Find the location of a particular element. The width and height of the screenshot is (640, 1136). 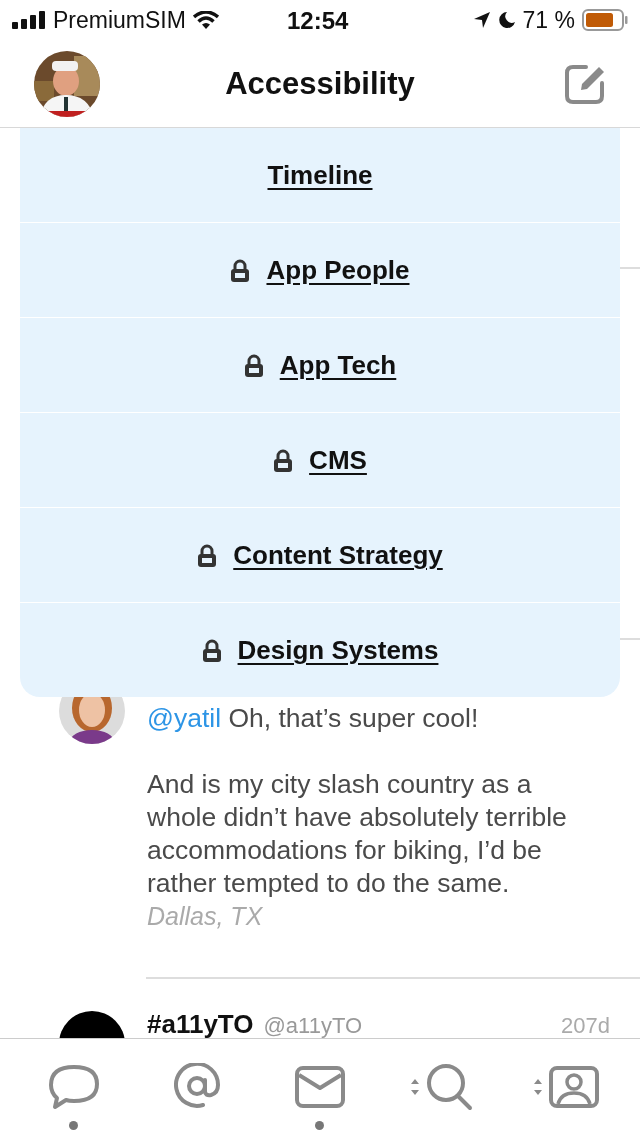

menu-item: Timeline is located at coordinates (320, 175).